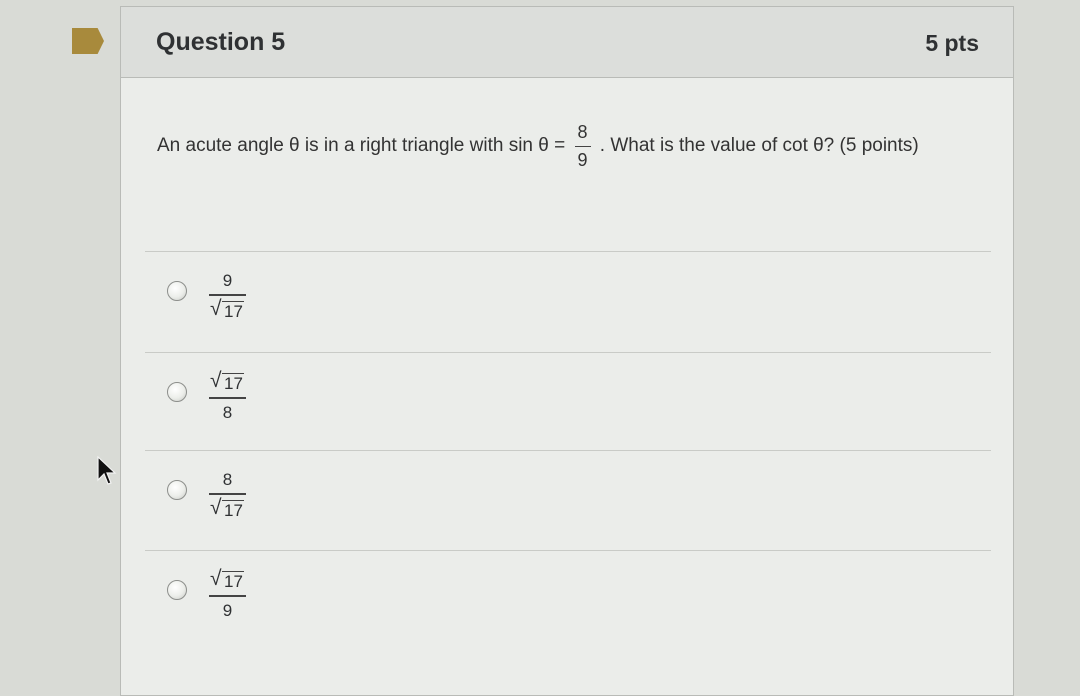 The image size is (1080, 696). What do you see at coordinates (227, 412) in the screenshot?
I see `answer-denominator: 8` at bounding box center [227, 412].